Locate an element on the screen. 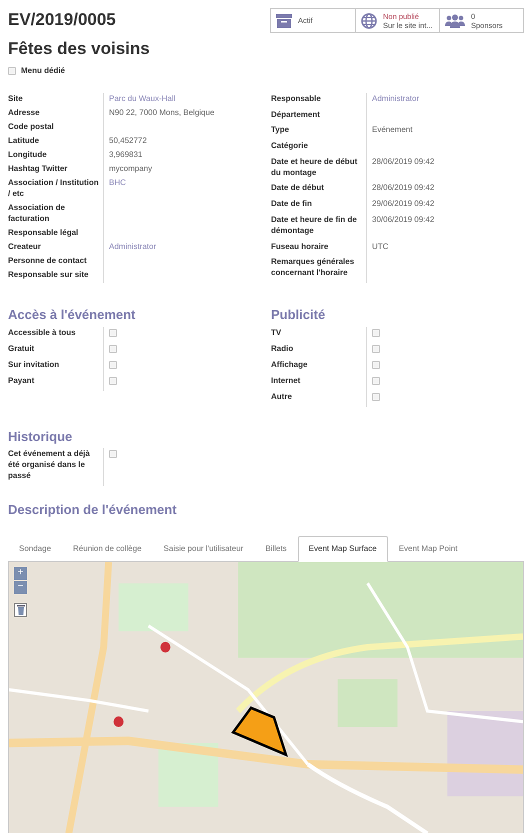  field-value: UTC is located at coordinates (381, 246).